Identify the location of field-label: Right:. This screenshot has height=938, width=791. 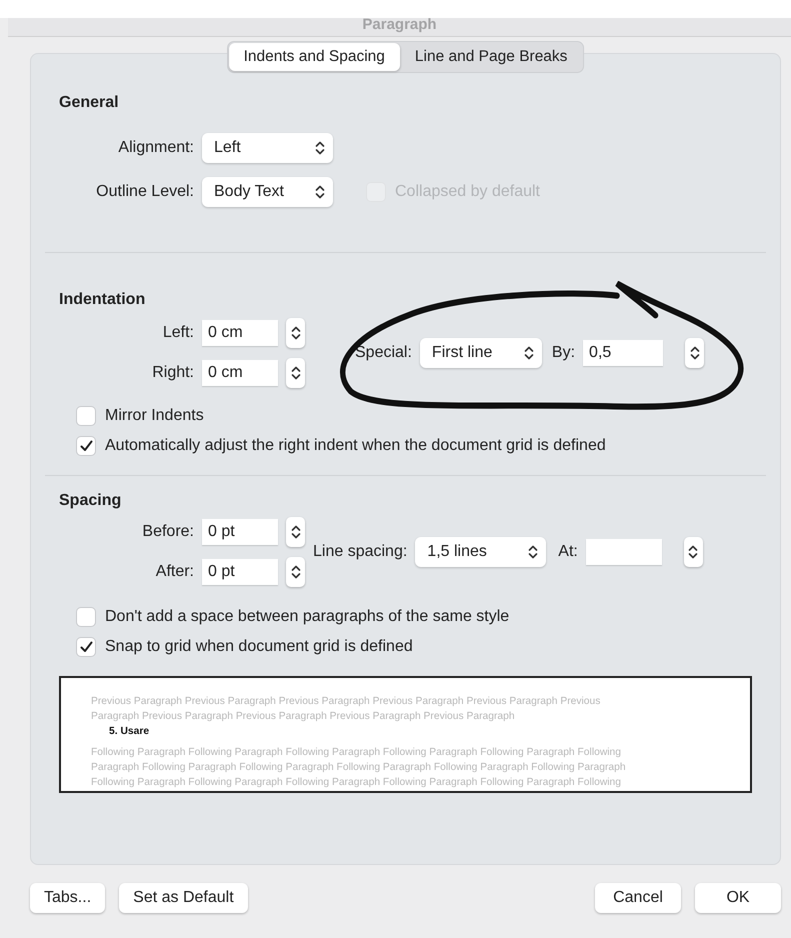
(172, 373).